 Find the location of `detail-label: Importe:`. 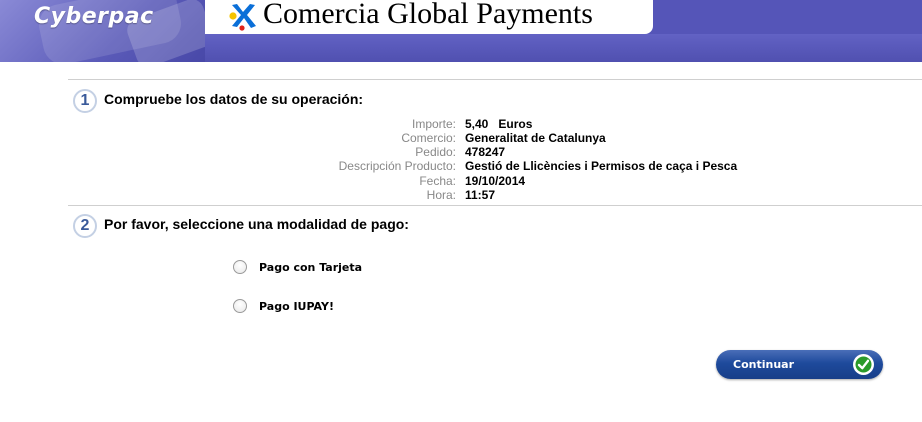

detail-label: Importe: is located at coordinates (433, 124).